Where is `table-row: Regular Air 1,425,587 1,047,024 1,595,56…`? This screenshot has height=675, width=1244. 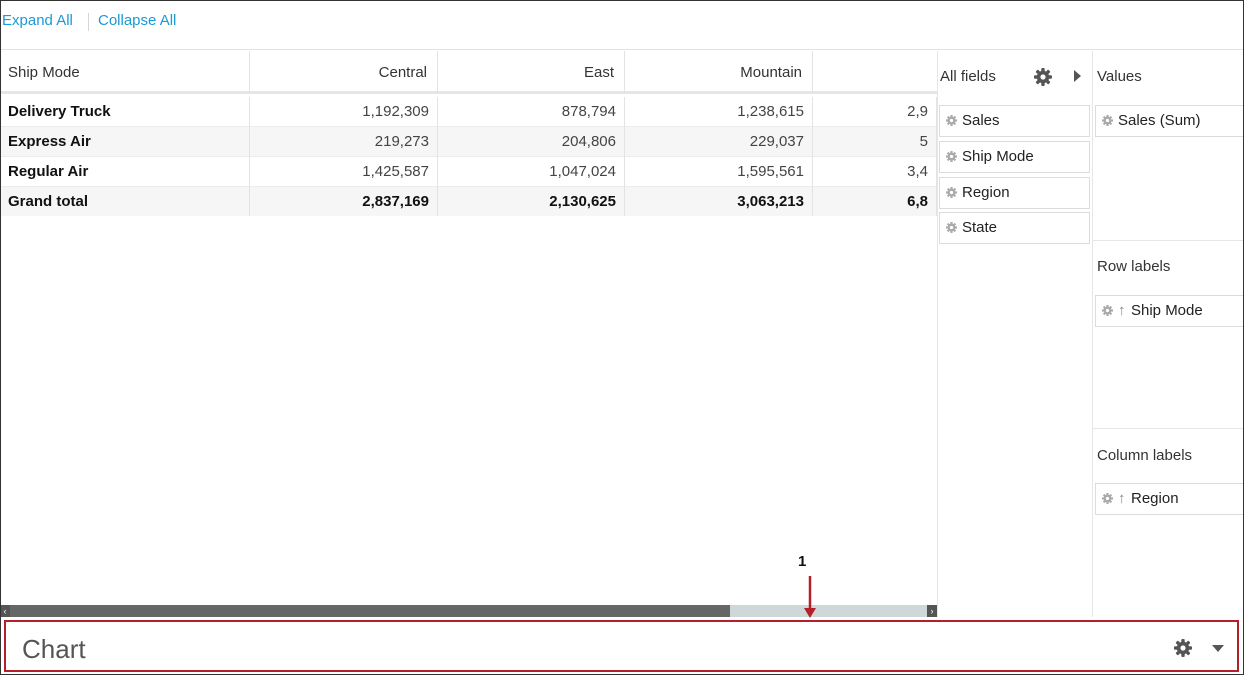 table-row: Regular Air 1,425,587 1,047,024 1,595,56… is located at coordinates (468, 172).